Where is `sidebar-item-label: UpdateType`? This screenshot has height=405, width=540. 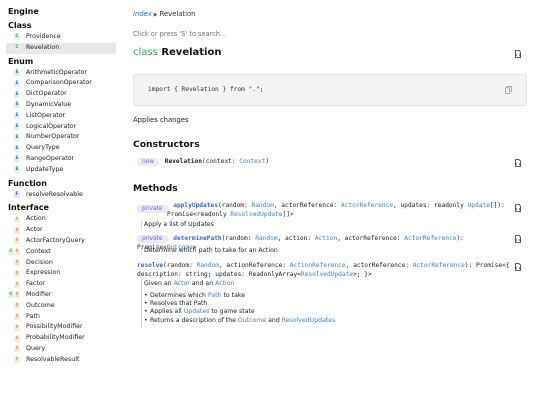 sidebar-item-label: UpdateType is located at coordinates (45, 169).